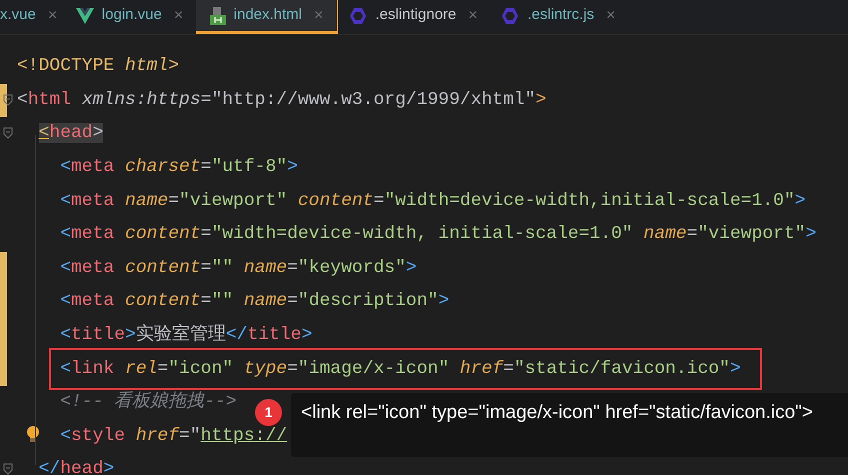  Describe the element at coordinates (268, 412) in the screenshot. I see `number-badge: 1` at that location.